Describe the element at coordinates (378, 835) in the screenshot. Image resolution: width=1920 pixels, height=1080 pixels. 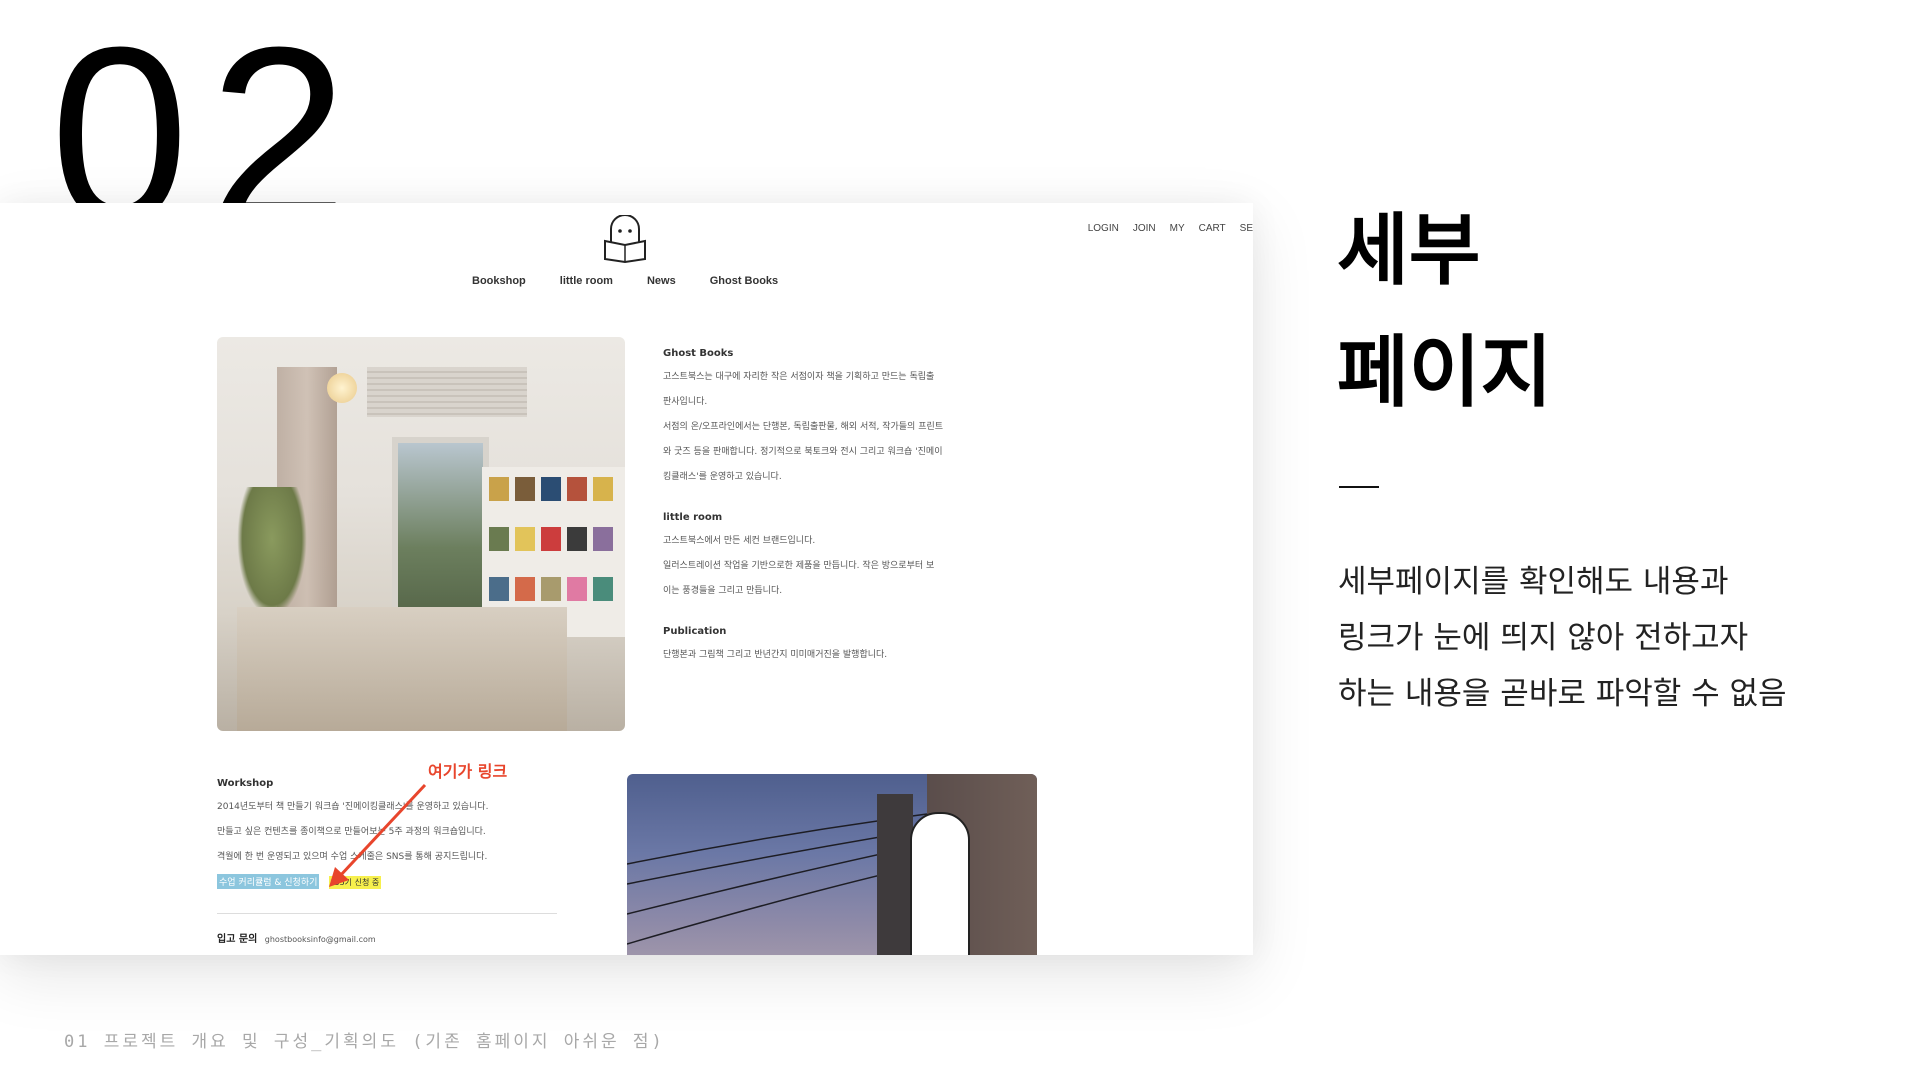
I see `annotation-arrow-icon` at that location.